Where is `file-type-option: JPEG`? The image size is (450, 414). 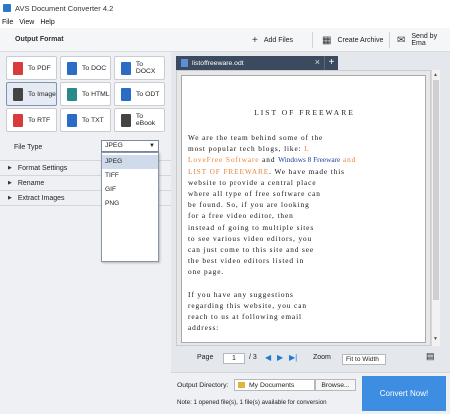
file-type-option: JPEG is located at coordinates (130, 162).